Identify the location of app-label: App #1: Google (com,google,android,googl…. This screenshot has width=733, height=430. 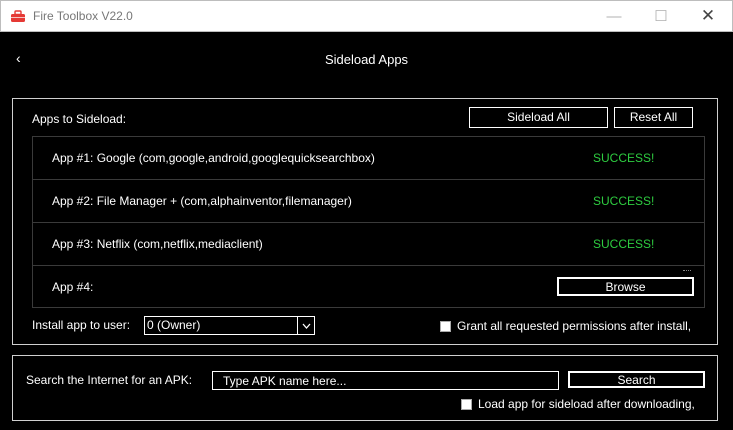
(213, 158).